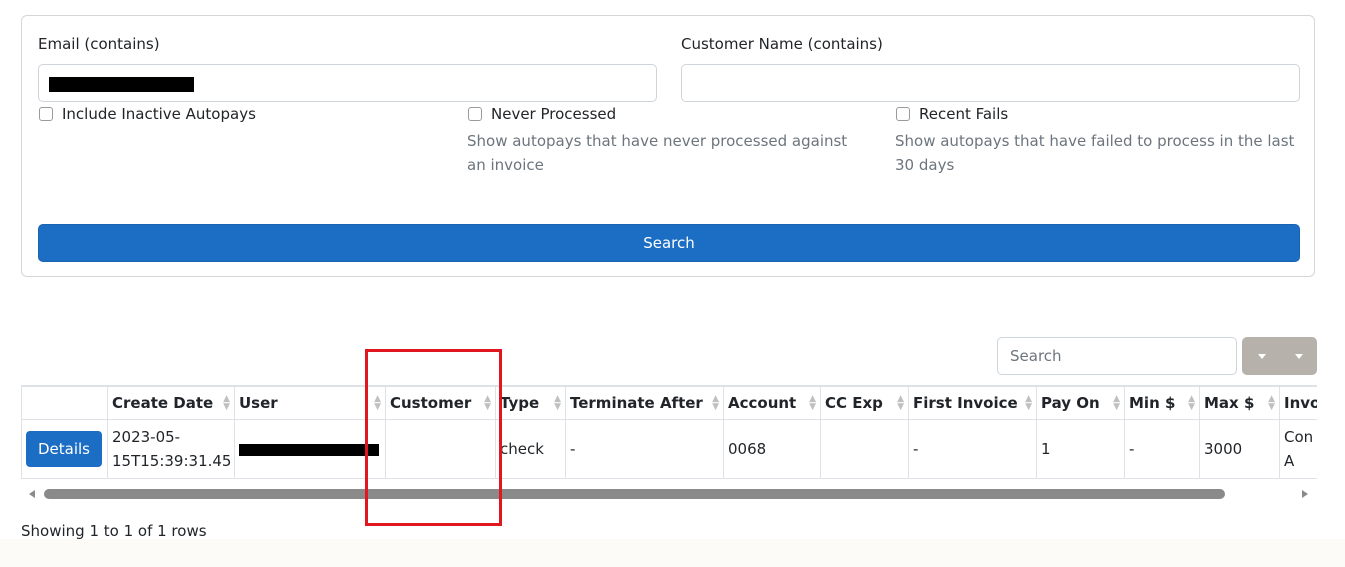 The image size is (1345, 567). I want to click on col-header-first-invoice: First Invoice ▲ ▼, so click(972, 403).